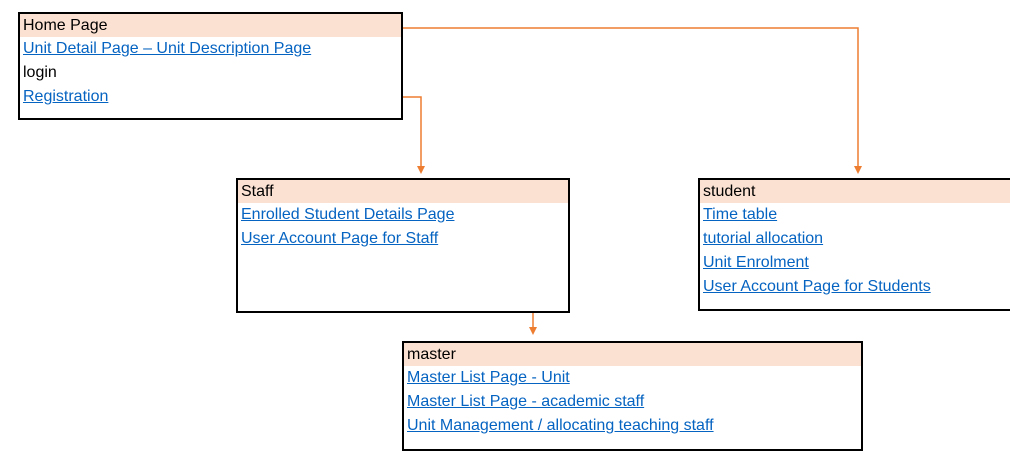  Describe the element at coordinates (632, 402) in the screenshot. I see `master-link-academic-staff-list: Master List Page - academic staff` at that location.